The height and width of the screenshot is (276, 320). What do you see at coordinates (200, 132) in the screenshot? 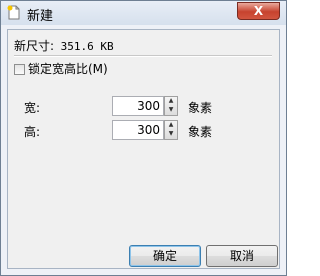
I see `height-unit: 象素` at bounding box center [200, 132].